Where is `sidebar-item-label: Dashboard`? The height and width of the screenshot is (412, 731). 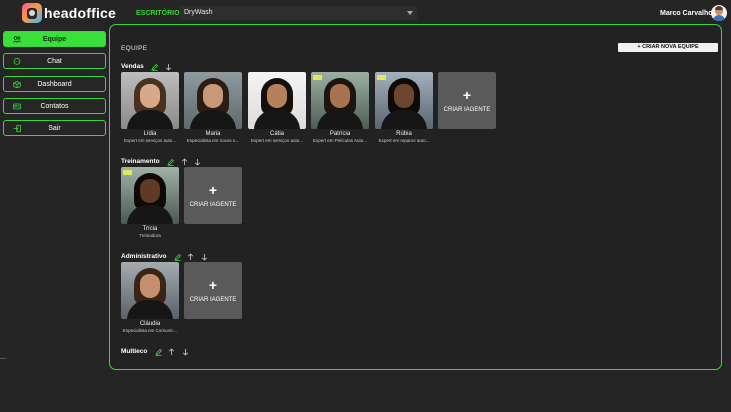 sidebar-item-label: Dashboard is located at coordinates (54, 84).